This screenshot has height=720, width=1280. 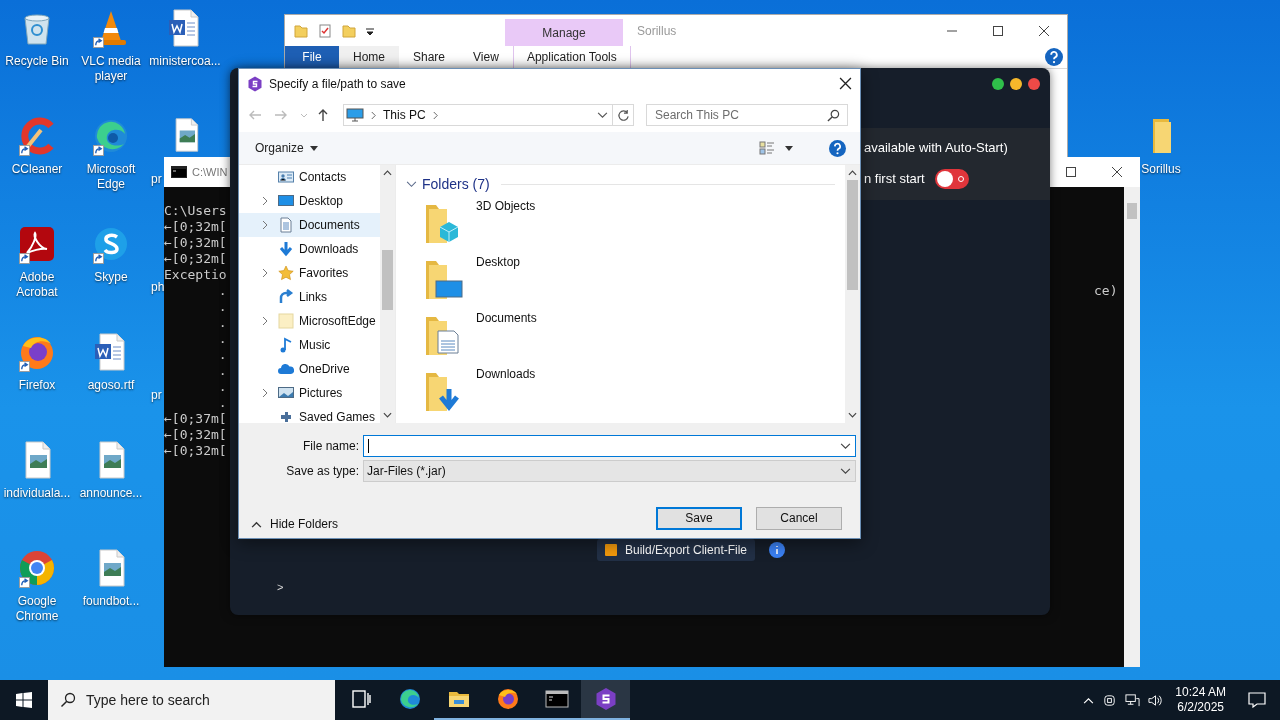 I want to click on folder-item: 3D Objects, so click(x=620, y=223).